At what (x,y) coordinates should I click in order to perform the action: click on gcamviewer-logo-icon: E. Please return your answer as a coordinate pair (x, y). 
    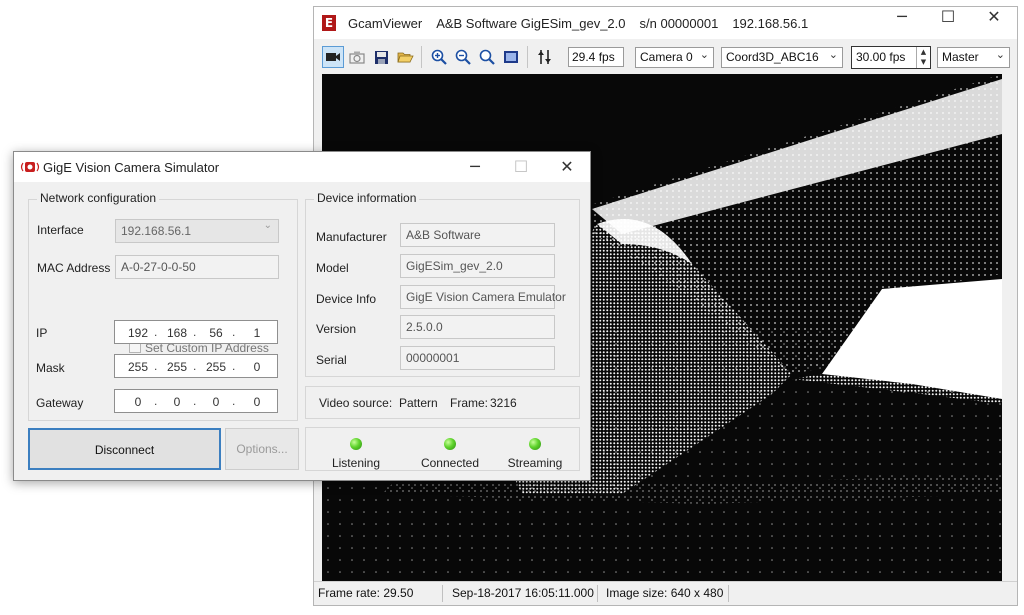
    Looking at the image, I should click on (329, 23).